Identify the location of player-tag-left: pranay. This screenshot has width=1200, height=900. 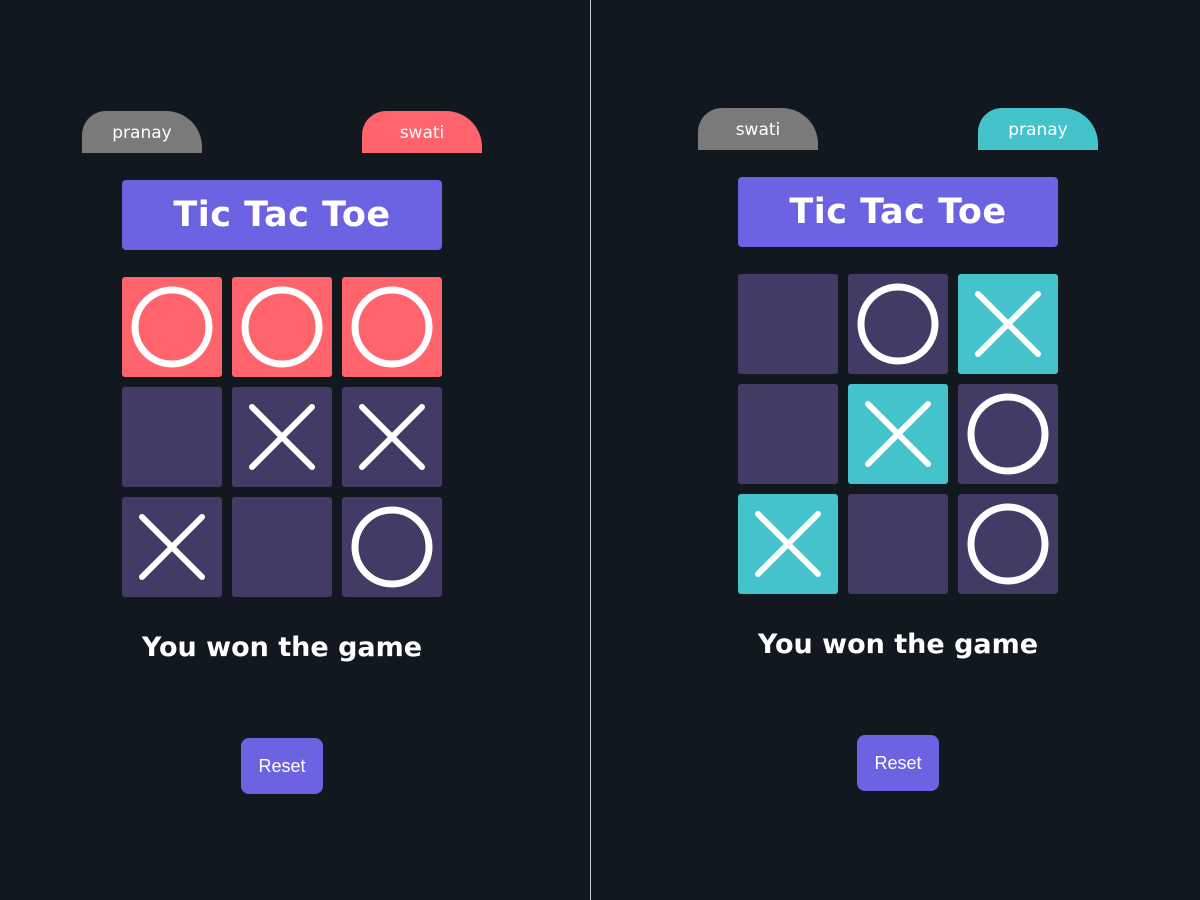
(142, 132).